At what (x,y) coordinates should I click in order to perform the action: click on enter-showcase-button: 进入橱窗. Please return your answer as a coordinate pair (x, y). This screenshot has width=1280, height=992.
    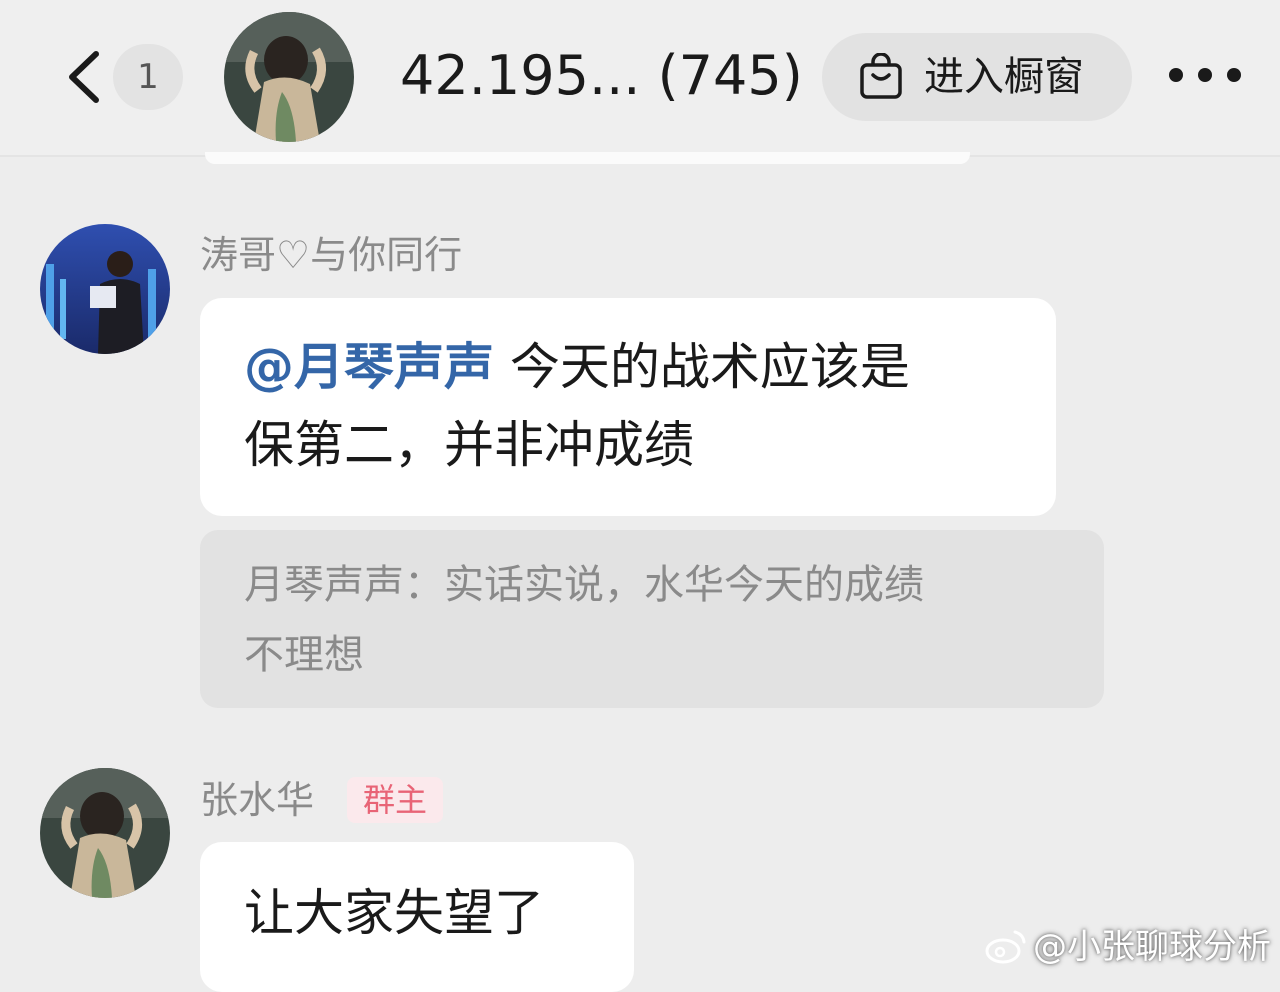
    Looking at the image, I should click on (977, 77).